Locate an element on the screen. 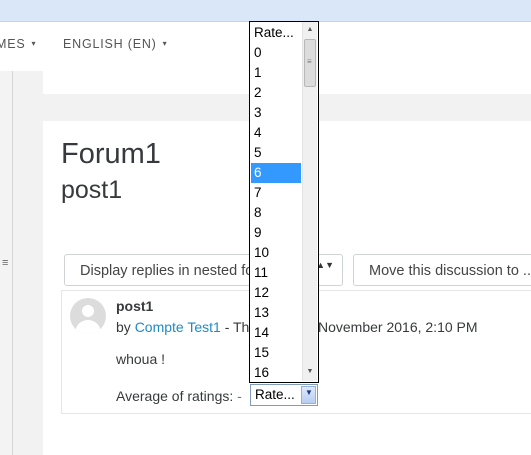  scroll-up-icon: ▲ is located at coordinates (310, 30).